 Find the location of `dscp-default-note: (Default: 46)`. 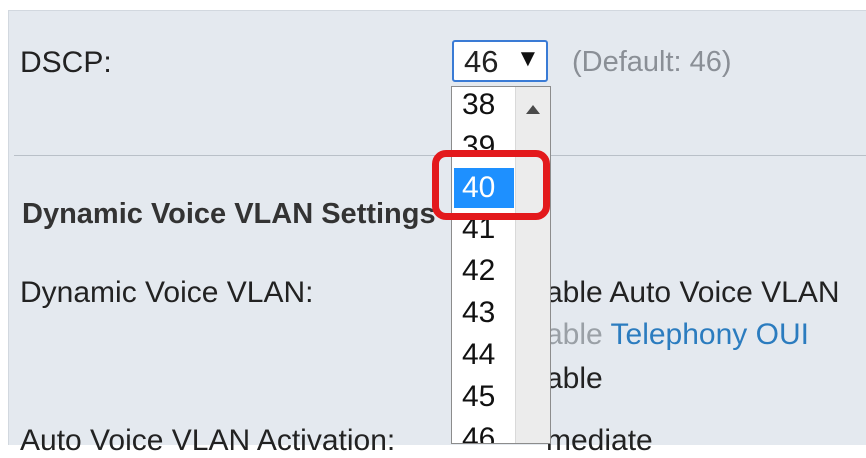

dscp-default-note: (Default: 46) is located at coordinates (652, 62).